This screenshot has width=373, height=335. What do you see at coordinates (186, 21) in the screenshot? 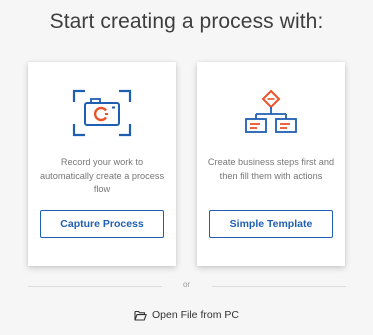
I see `page-title: Start creating a process with:` at bounding box center [186, 21].